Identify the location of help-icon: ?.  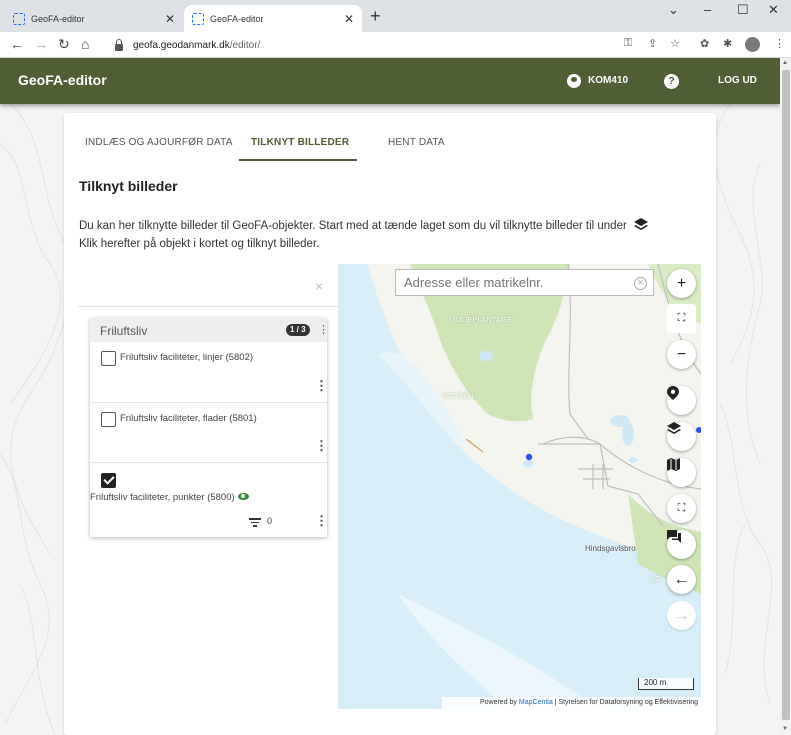
(671, 81).